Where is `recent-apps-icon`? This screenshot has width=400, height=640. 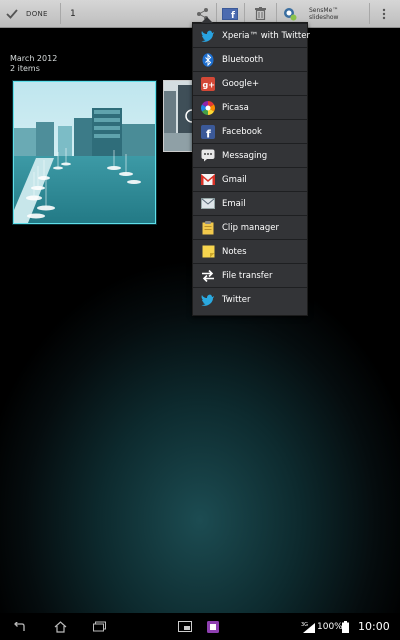
recent-apps-icon is located at coordinates (99, 626).